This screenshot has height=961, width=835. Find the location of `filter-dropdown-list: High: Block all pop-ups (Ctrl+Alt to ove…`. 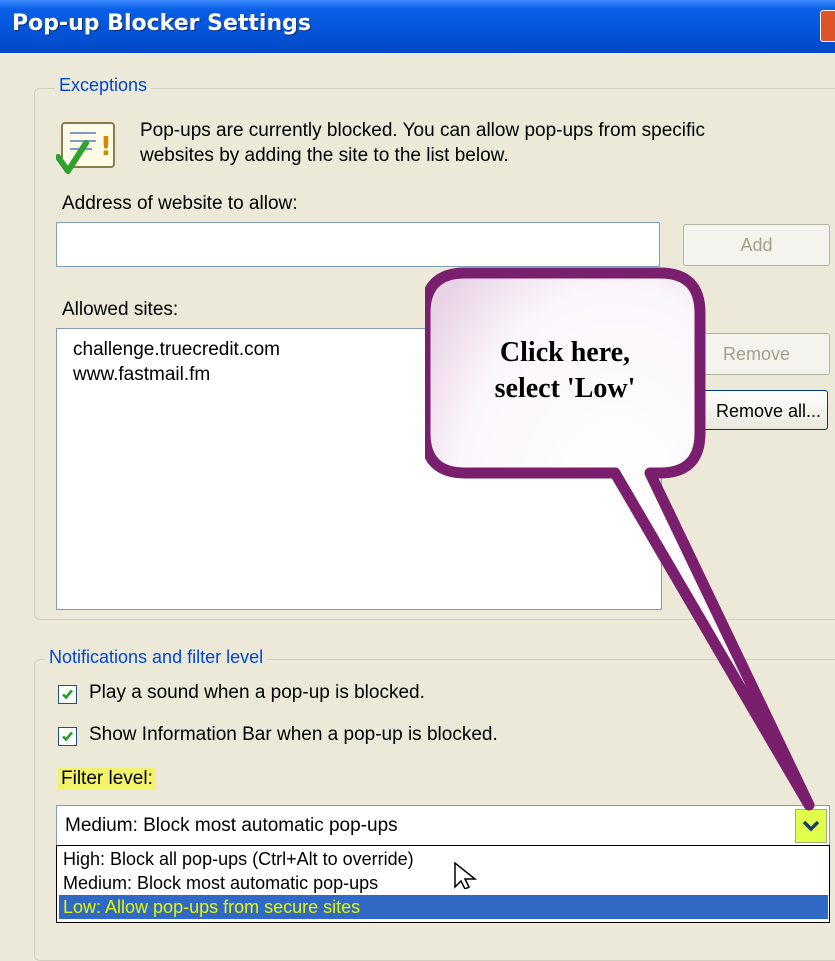

filter-dropdown-list: High: Block all pop-ups (Ctrl+Alt to ove… is located at coordinates (443, 884).